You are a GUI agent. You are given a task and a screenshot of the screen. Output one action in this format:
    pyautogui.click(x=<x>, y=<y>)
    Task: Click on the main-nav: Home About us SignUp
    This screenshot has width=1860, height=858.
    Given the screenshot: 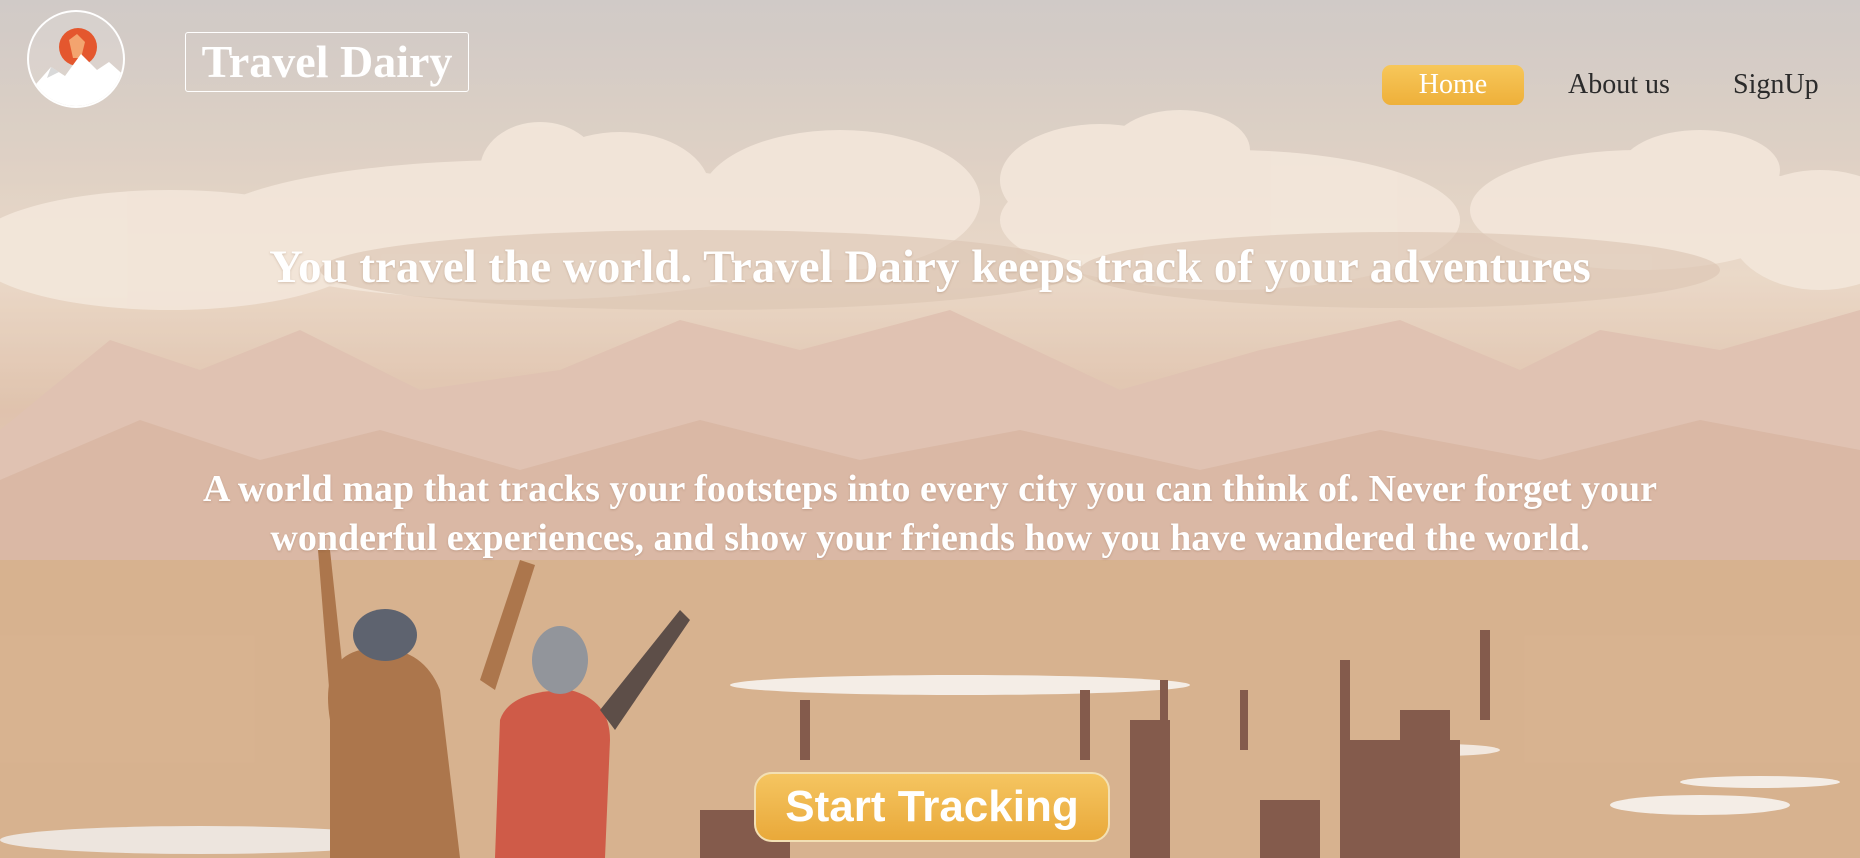 What is the action you would take?
    pyautogui.click(x=1610, y=85)
    